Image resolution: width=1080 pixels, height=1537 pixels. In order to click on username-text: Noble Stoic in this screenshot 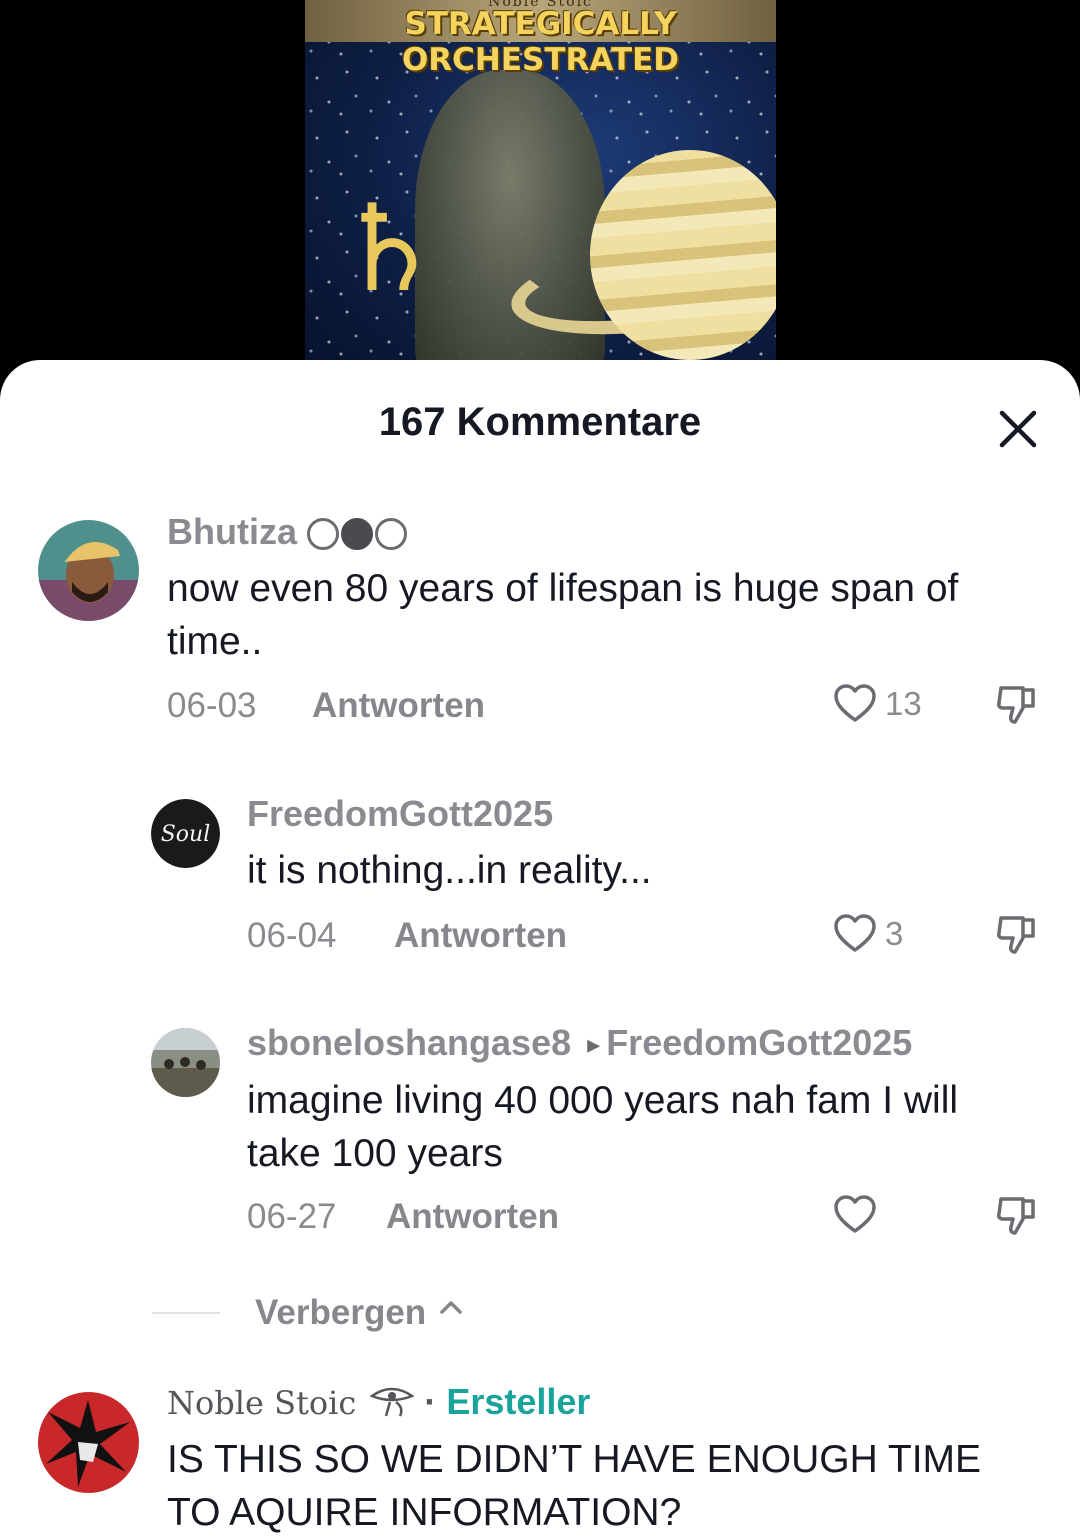, I will do `click(262, 1403)`.